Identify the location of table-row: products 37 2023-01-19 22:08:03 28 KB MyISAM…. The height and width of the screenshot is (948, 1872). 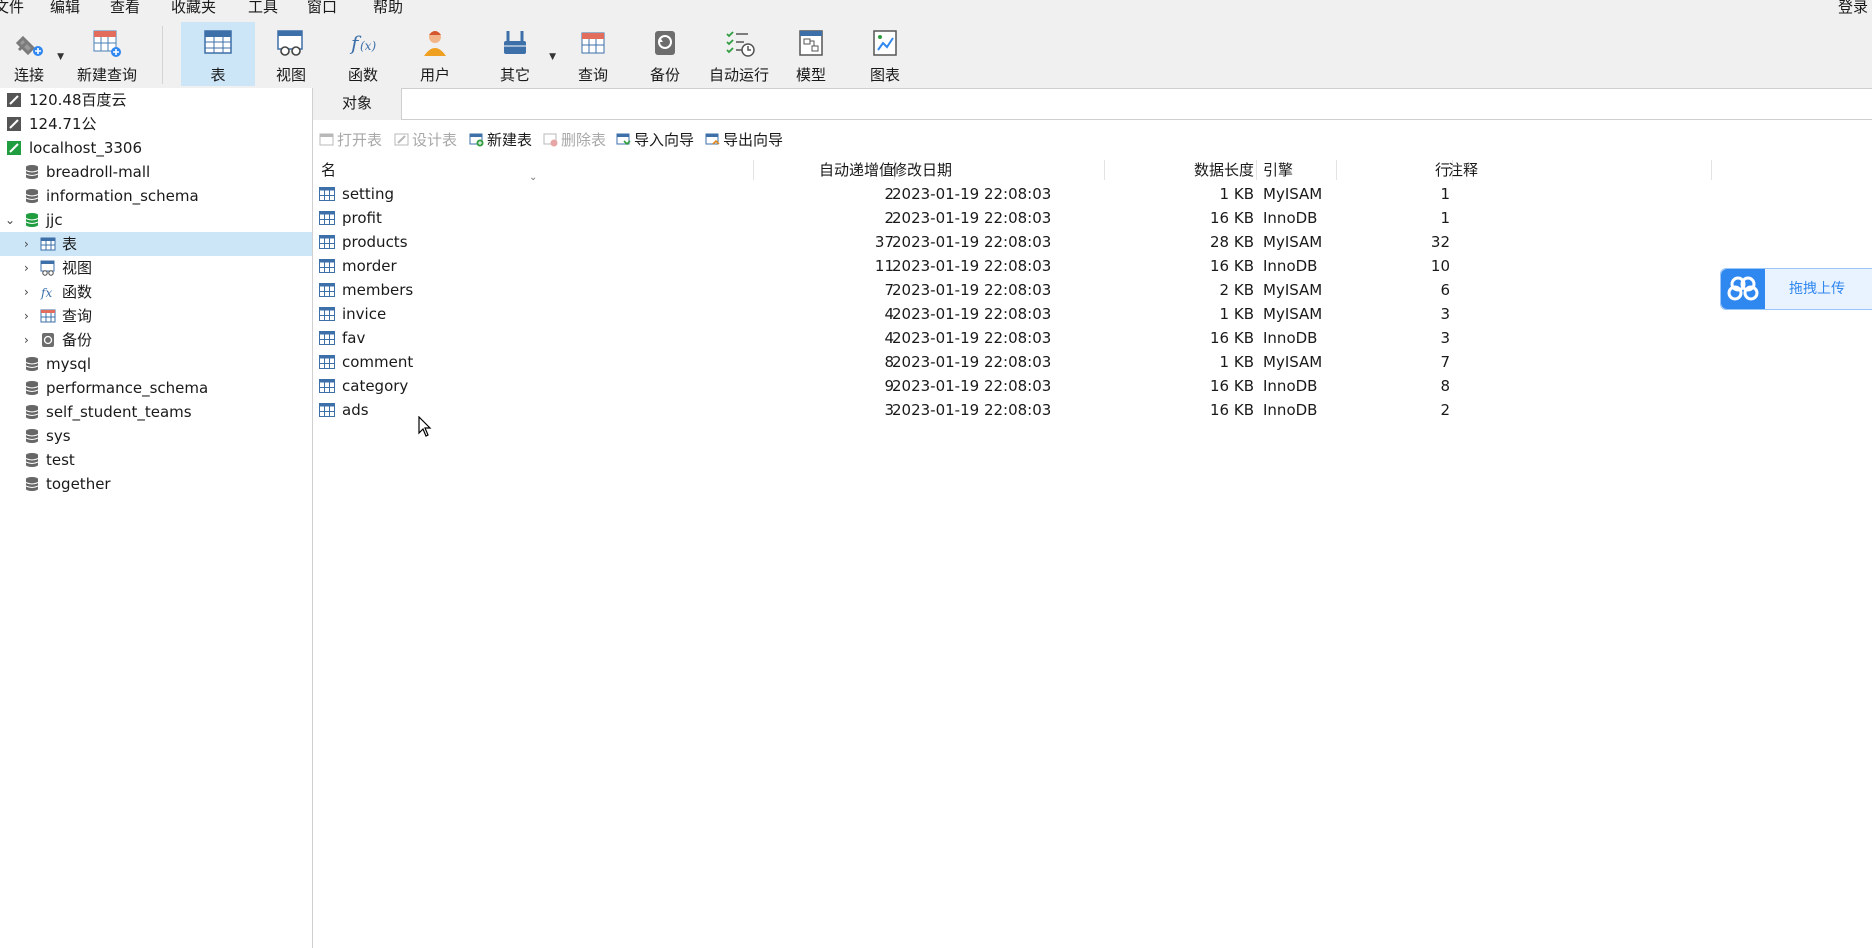
(1013, 242).